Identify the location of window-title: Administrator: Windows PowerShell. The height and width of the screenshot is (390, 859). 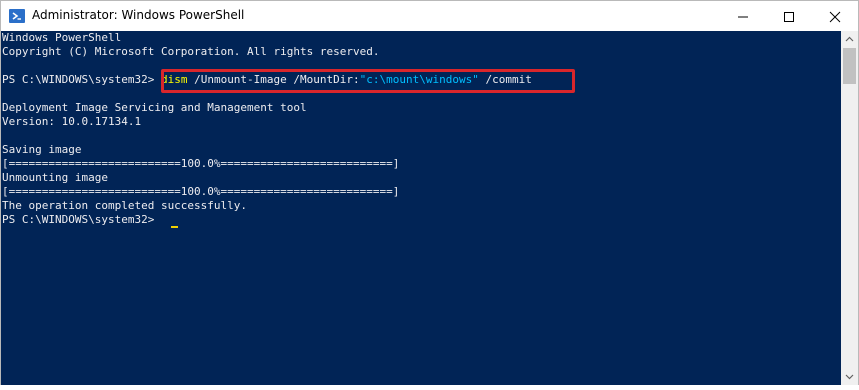
(138, 15).